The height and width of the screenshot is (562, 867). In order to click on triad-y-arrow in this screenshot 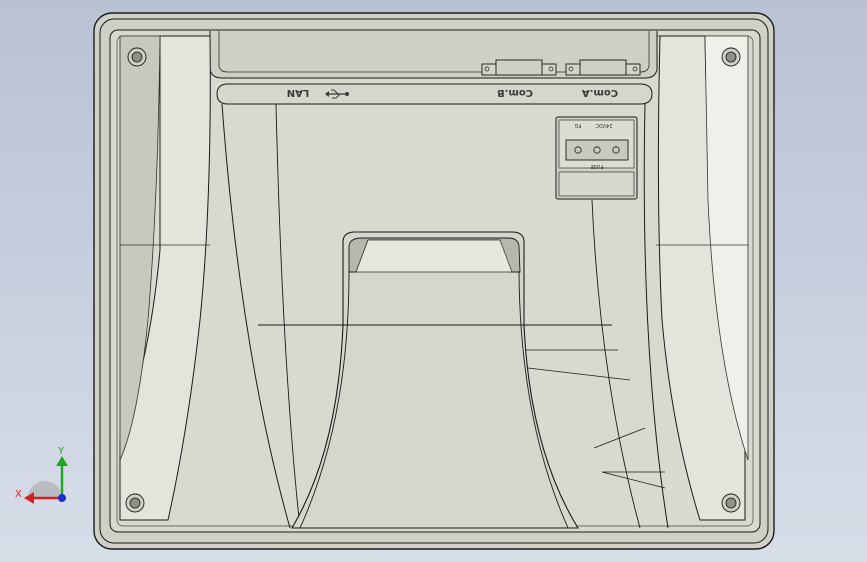, I will do `click(62, 461)`.